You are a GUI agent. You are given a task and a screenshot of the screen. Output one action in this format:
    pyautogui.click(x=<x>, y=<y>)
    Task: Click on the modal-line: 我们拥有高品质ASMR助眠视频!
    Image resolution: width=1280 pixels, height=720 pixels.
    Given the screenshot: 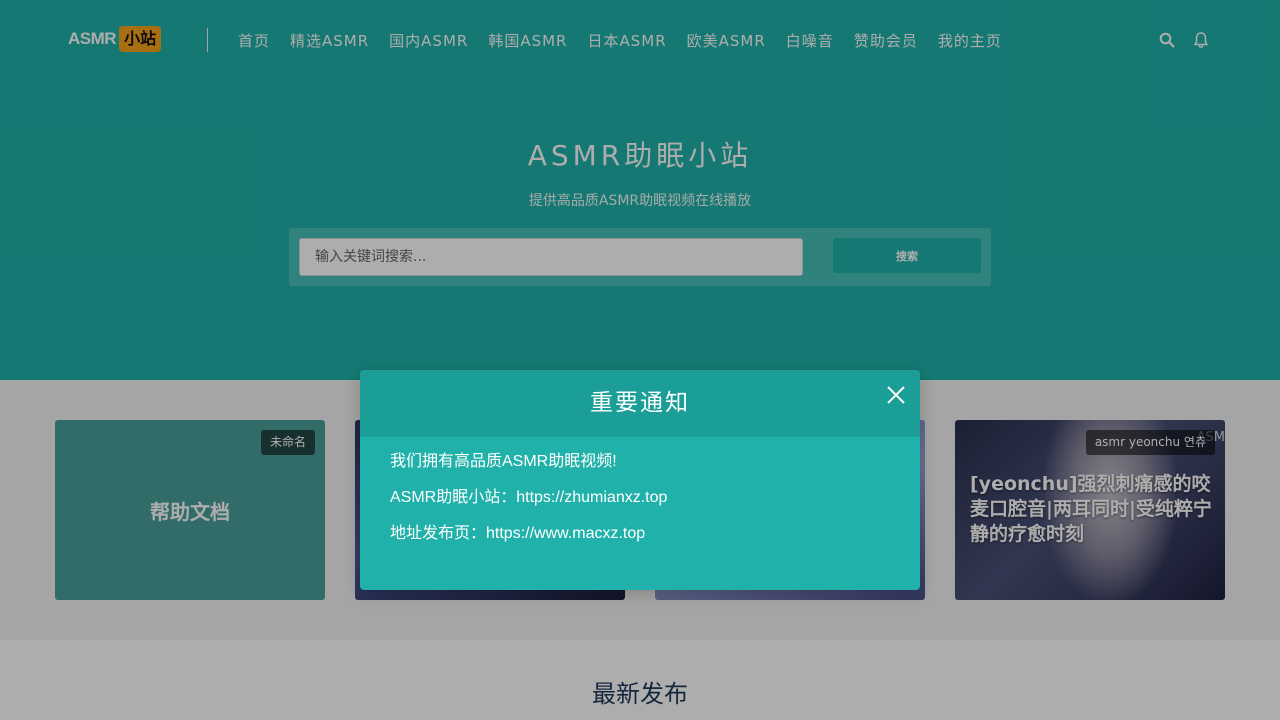 What is the action you would take?
    pyautogui.click(x=503, y=461)
    